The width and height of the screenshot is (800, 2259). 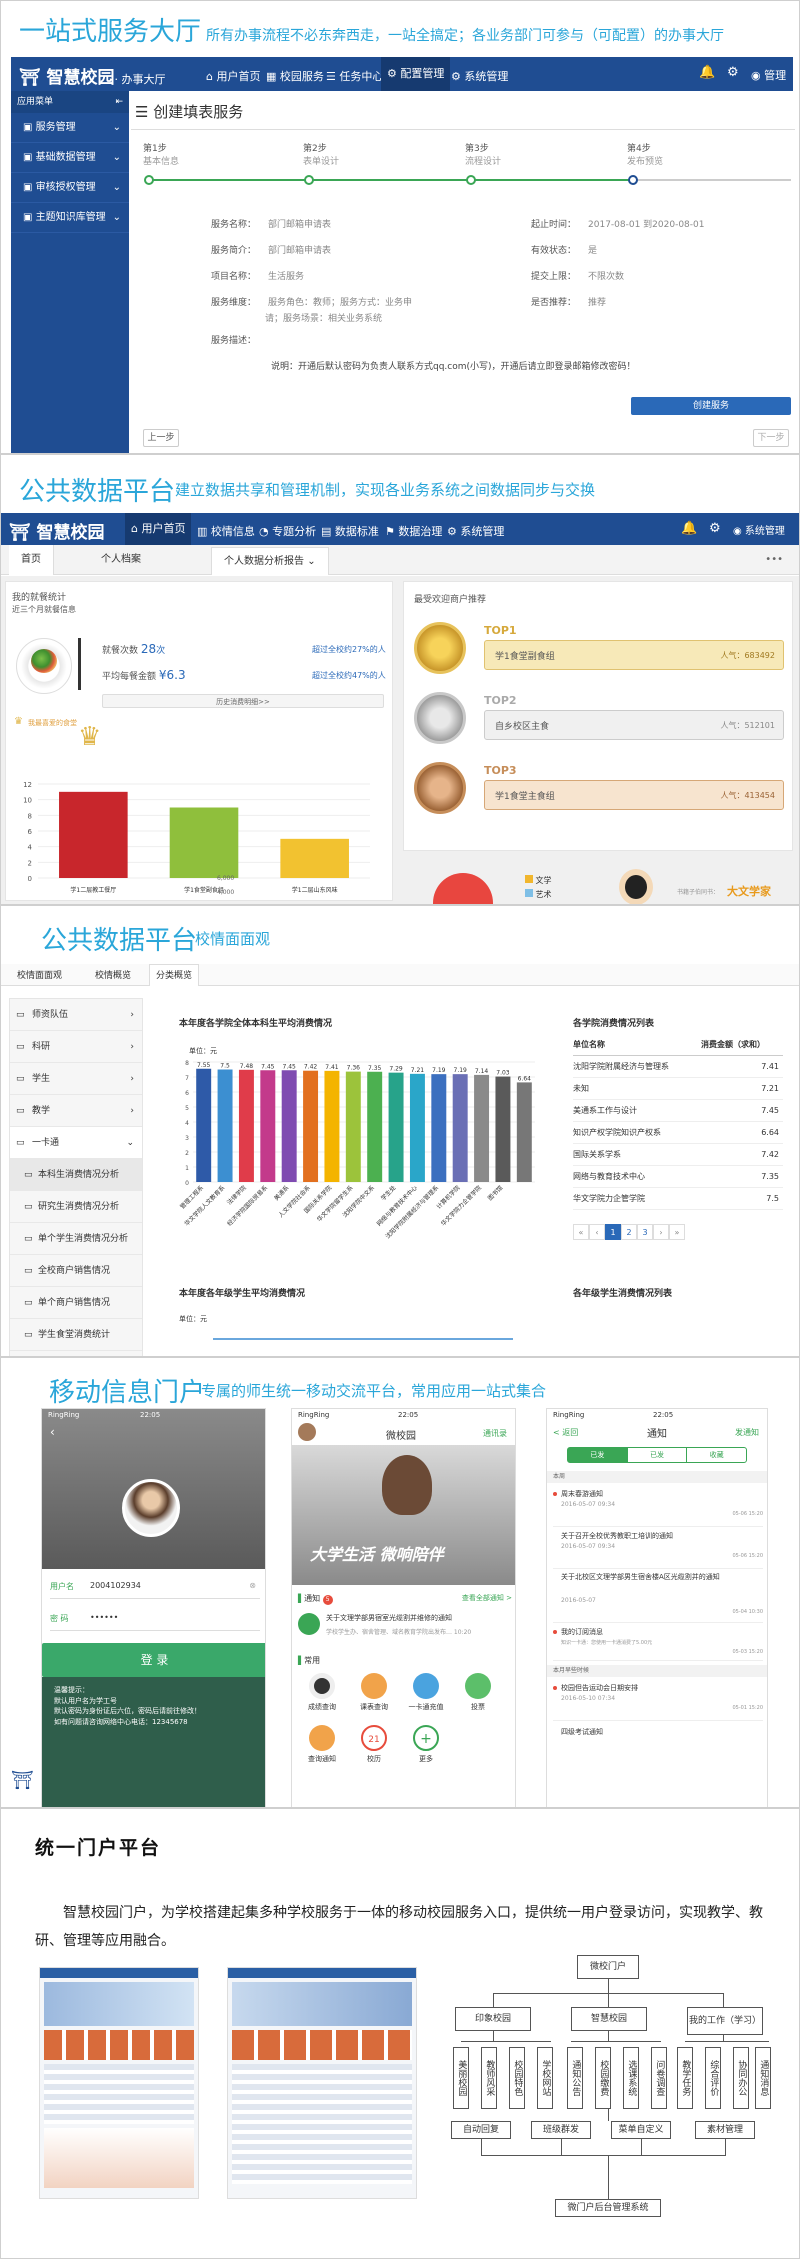 What do you see at coordinates (747, 1432) in the screenshot?
I see `send-notice-link: 发通知` at bounding box center [747, 1432].